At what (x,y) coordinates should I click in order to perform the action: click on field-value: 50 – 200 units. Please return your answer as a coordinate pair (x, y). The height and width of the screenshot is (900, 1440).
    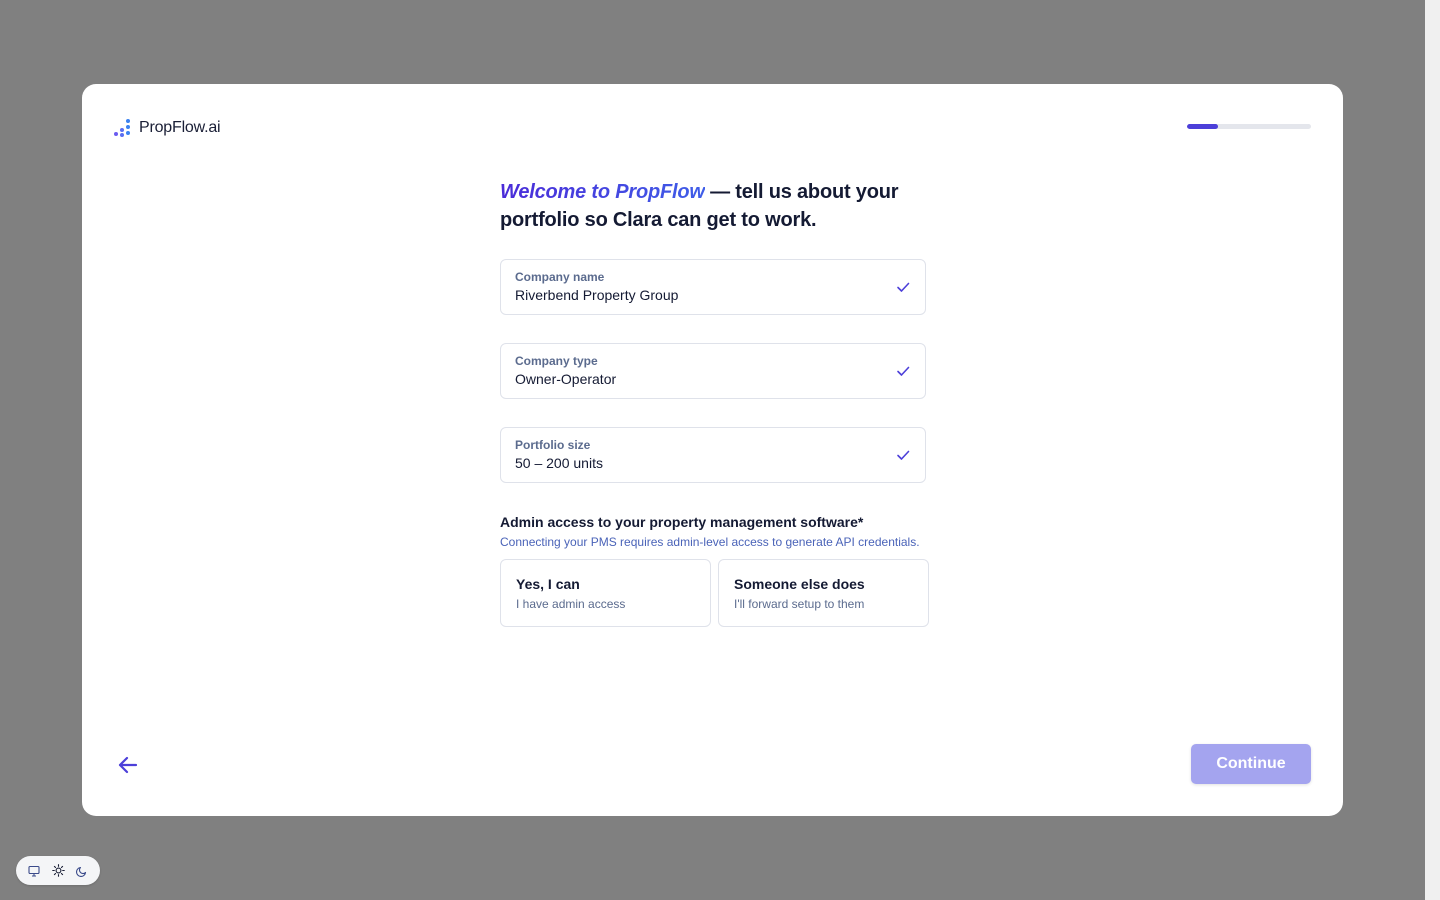
    Looking at the image, I should click on (559, 463).